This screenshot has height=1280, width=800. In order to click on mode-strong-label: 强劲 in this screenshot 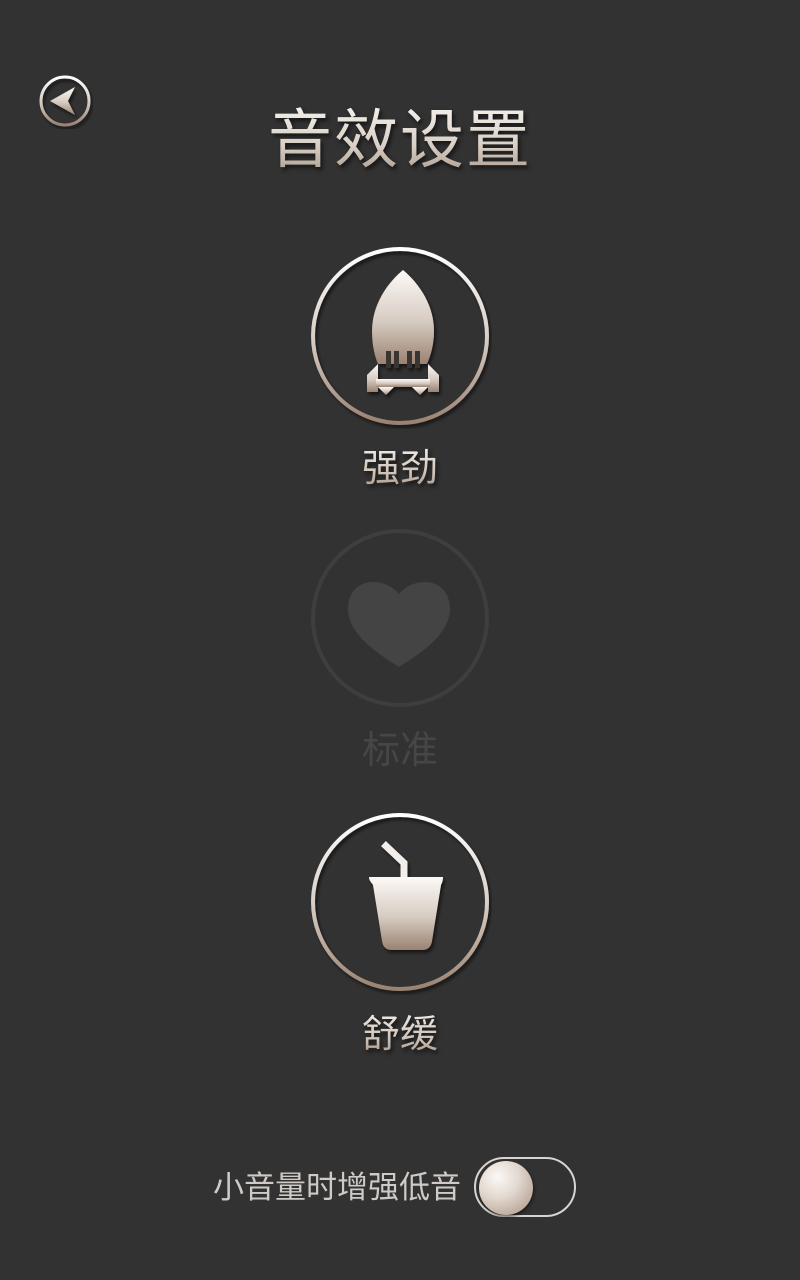, I will do `click(400, 468)`.